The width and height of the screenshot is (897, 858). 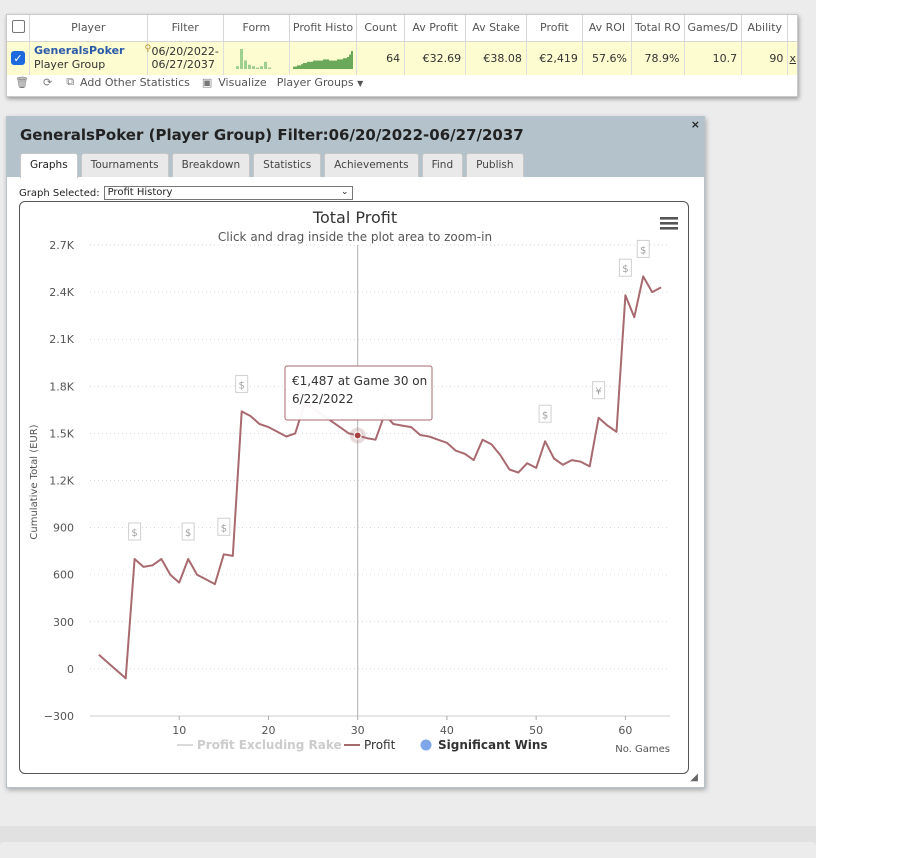 I want to click on col-profit-histo: Profit Histo, so click(x=323, y=28).